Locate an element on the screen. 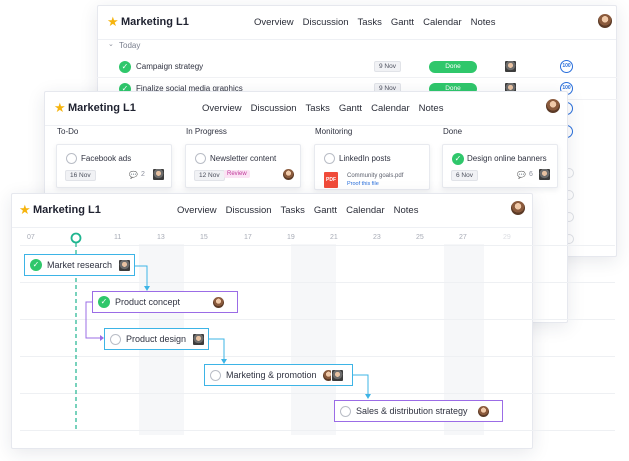 The image size is (629, 461). proof-file-link: Proof this file is located at coordinates (363, 184).